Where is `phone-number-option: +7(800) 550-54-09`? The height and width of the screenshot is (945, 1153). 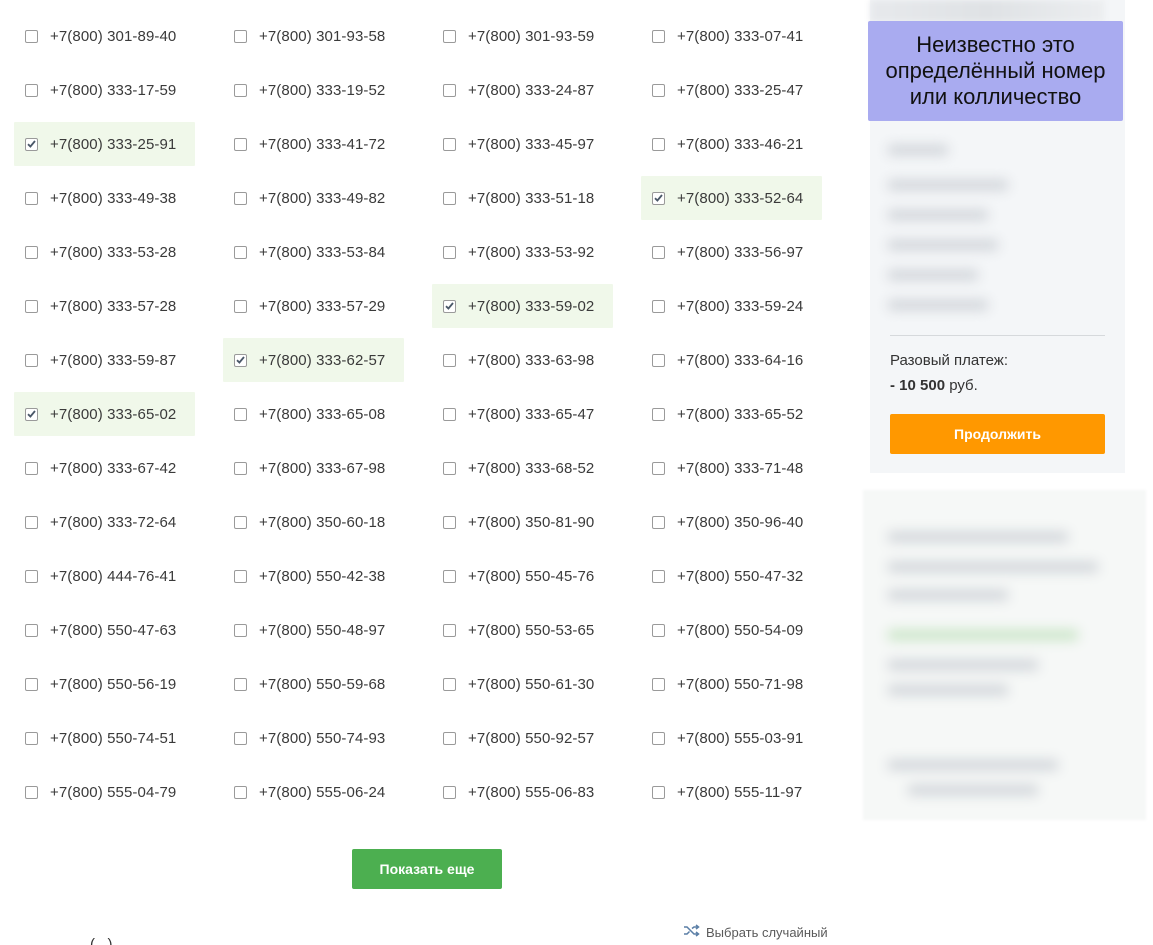
phone-number-option: +7(800) 550-54-09 is located at coordinates (731, 630).